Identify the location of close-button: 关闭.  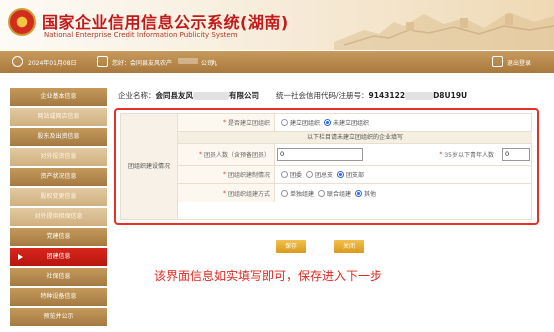
(349, 246).